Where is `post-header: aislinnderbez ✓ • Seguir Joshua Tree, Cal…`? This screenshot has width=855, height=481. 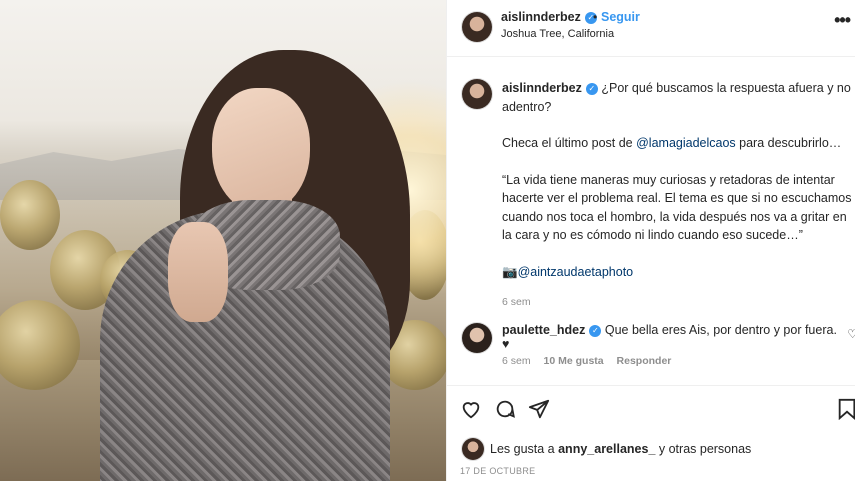 post-header: aislinnderbez ✓ • Seguir Joshua Tree, Cal… is located at coordinates (651, 28).